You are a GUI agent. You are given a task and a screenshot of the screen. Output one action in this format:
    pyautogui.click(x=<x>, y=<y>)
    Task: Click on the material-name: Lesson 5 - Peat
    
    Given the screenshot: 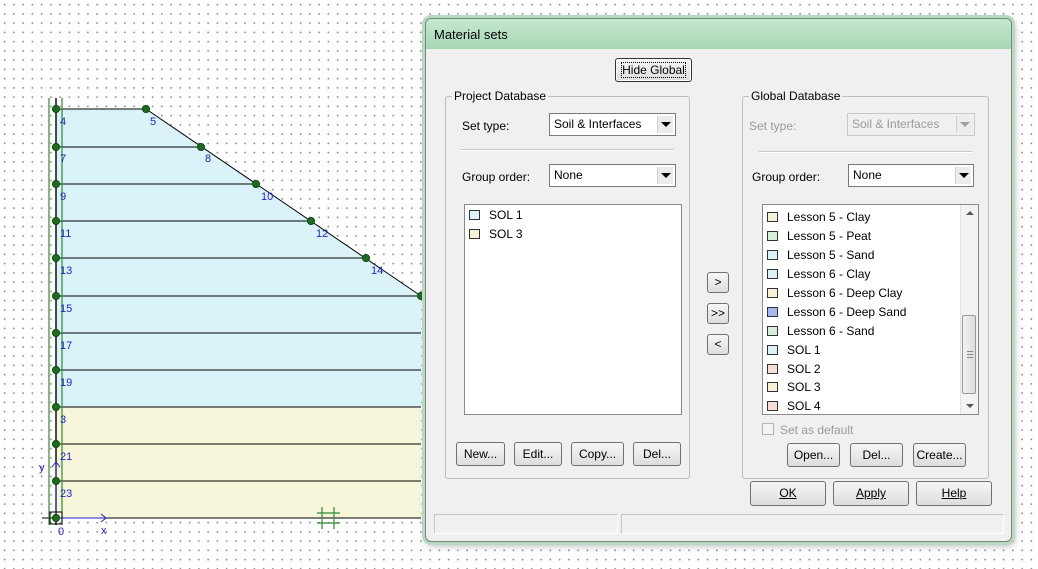 What is the action you would take?
    pyautogui.click(x=829, y=236)
    